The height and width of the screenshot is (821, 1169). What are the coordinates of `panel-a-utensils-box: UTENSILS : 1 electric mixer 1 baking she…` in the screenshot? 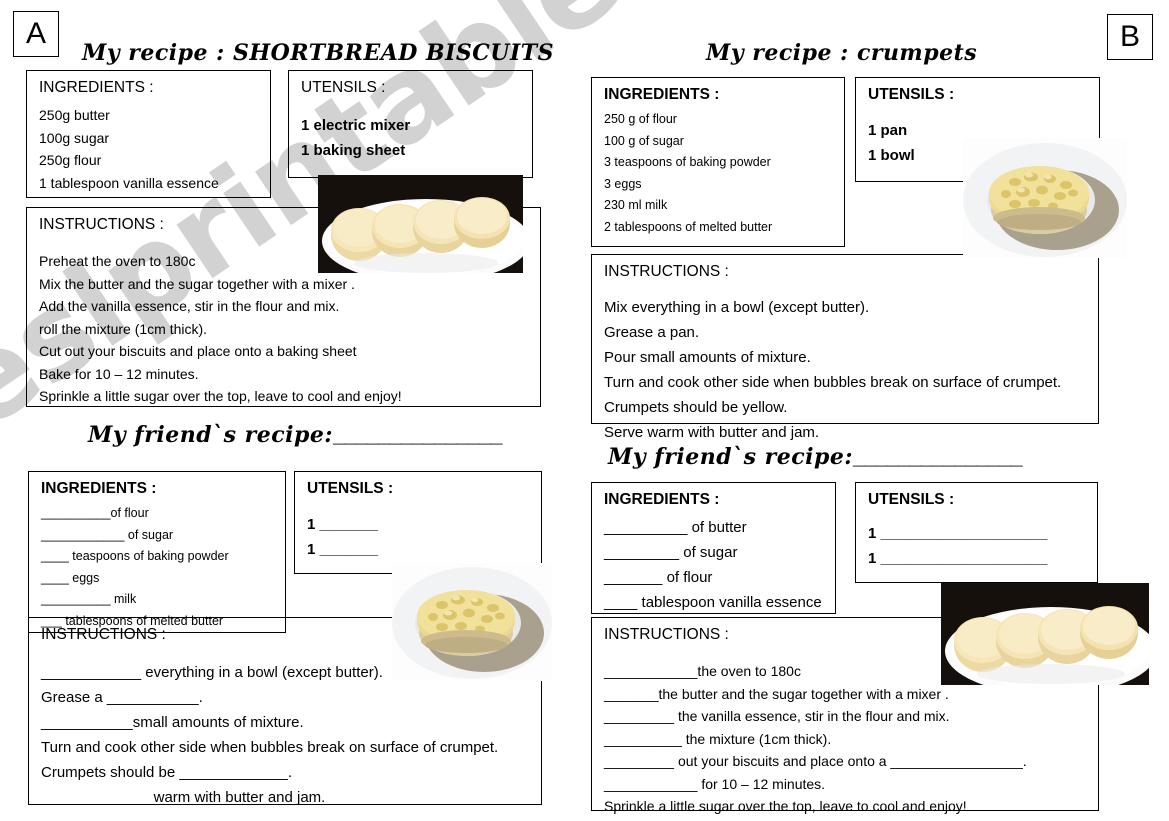 It's located at (410, 124).